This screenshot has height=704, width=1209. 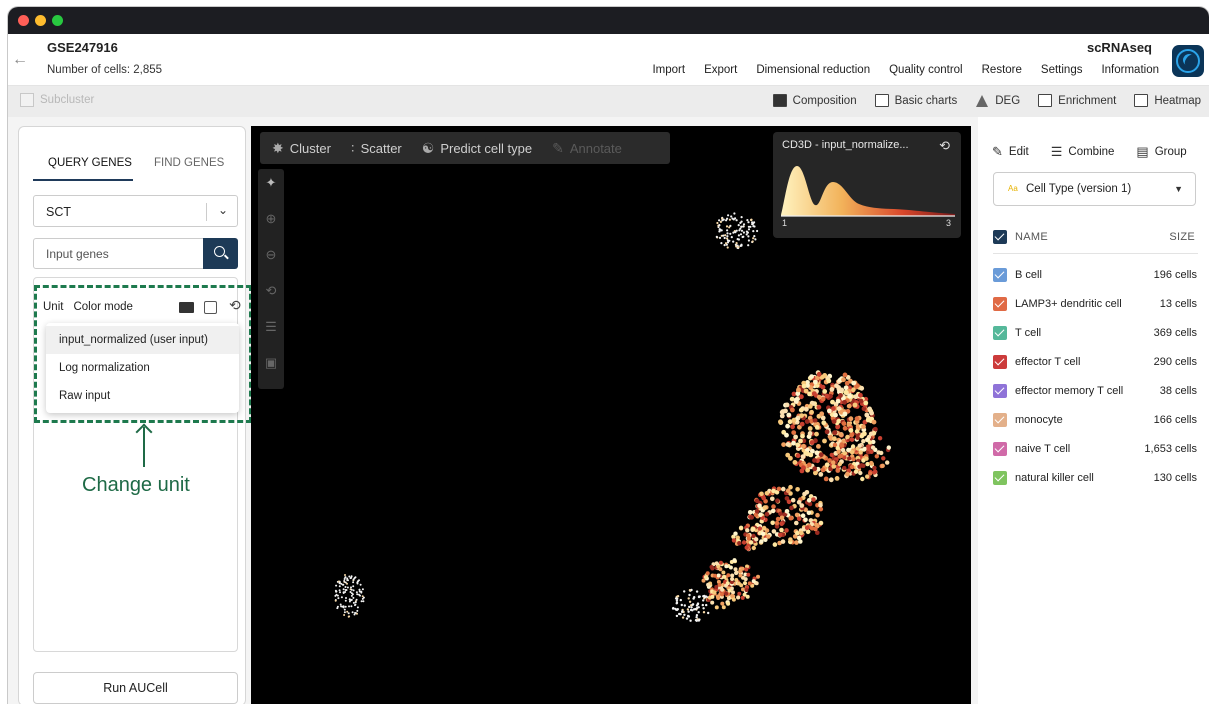 I want to click on basic-charts-button: Basic charts, so click(x=915, y=100).